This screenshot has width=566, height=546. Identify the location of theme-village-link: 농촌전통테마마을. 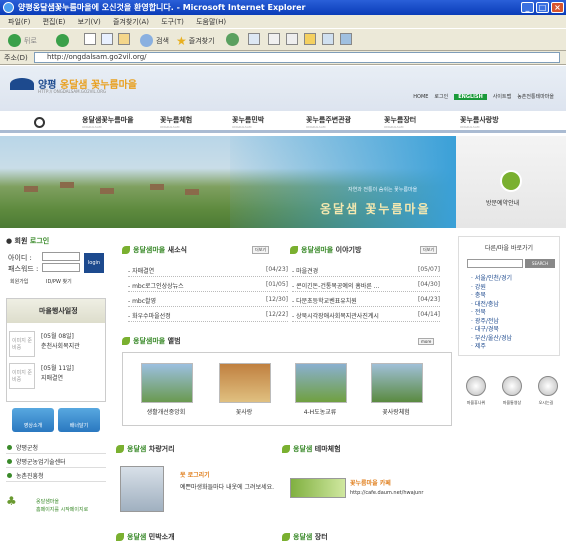
(535, 96).